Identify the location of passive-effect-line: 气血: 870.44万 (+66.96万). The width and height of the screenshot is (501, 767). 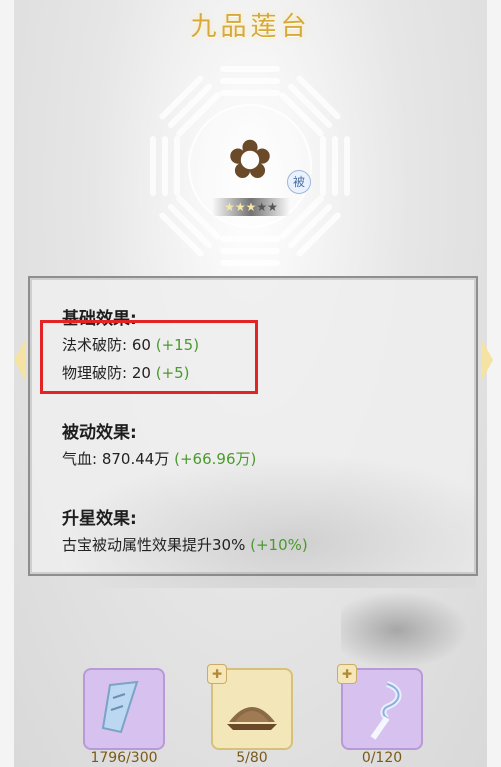
(159, 458).